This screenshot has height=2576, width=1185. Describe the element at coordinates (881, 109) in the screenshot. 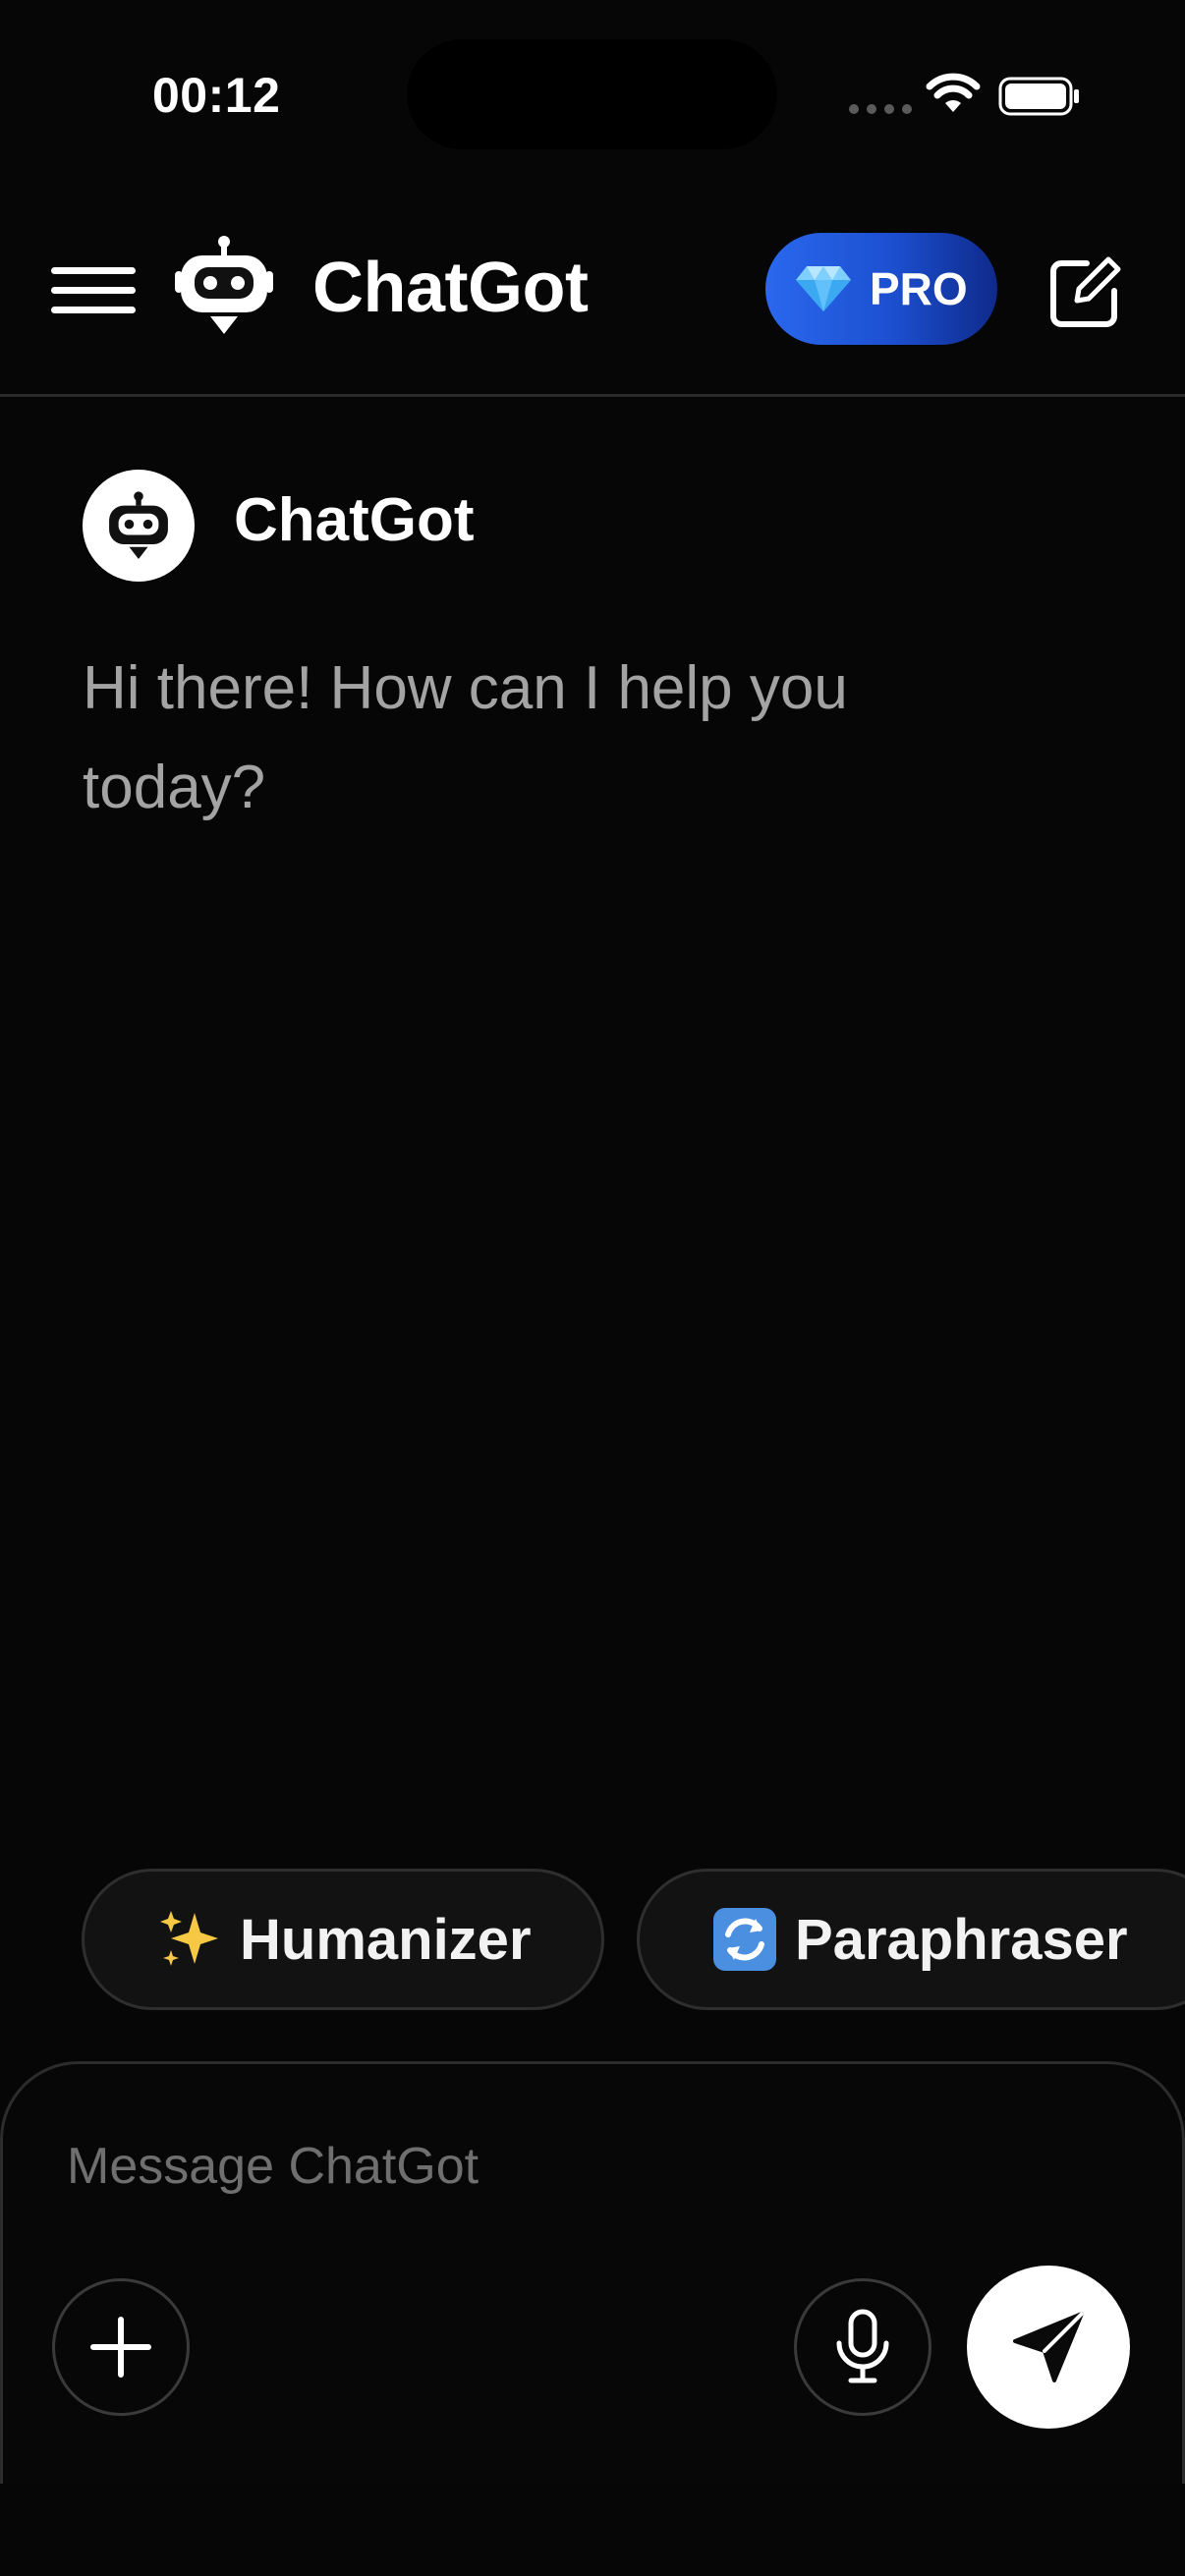

I see `cellular-signal-icon` at that location.